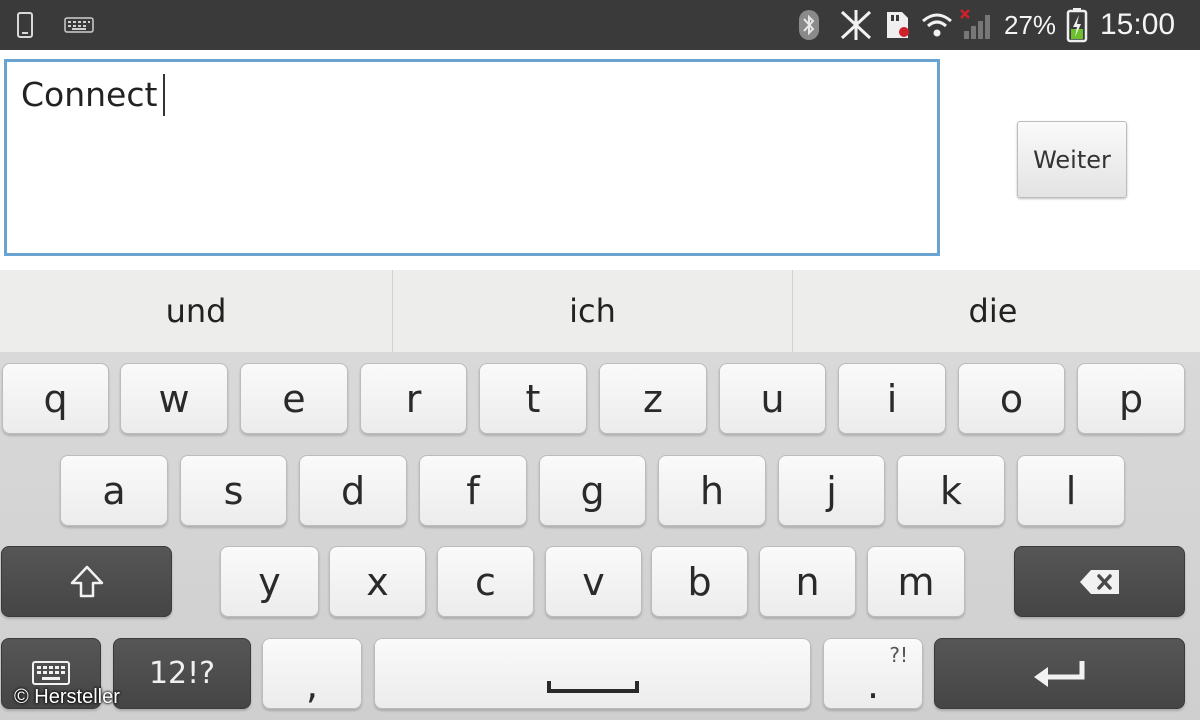  I want to click on key-f: f, so click(473, 490).